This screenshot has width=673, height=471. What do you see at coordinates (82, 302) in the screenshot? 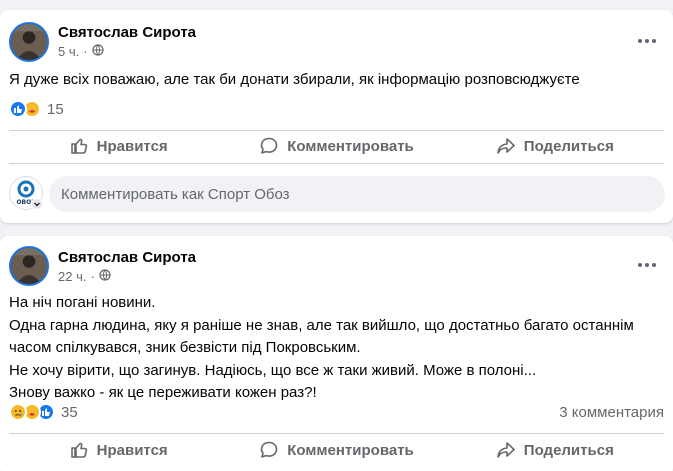
I see `post-text-line: На ніч погані новини.` at bounding box center [82, 302].